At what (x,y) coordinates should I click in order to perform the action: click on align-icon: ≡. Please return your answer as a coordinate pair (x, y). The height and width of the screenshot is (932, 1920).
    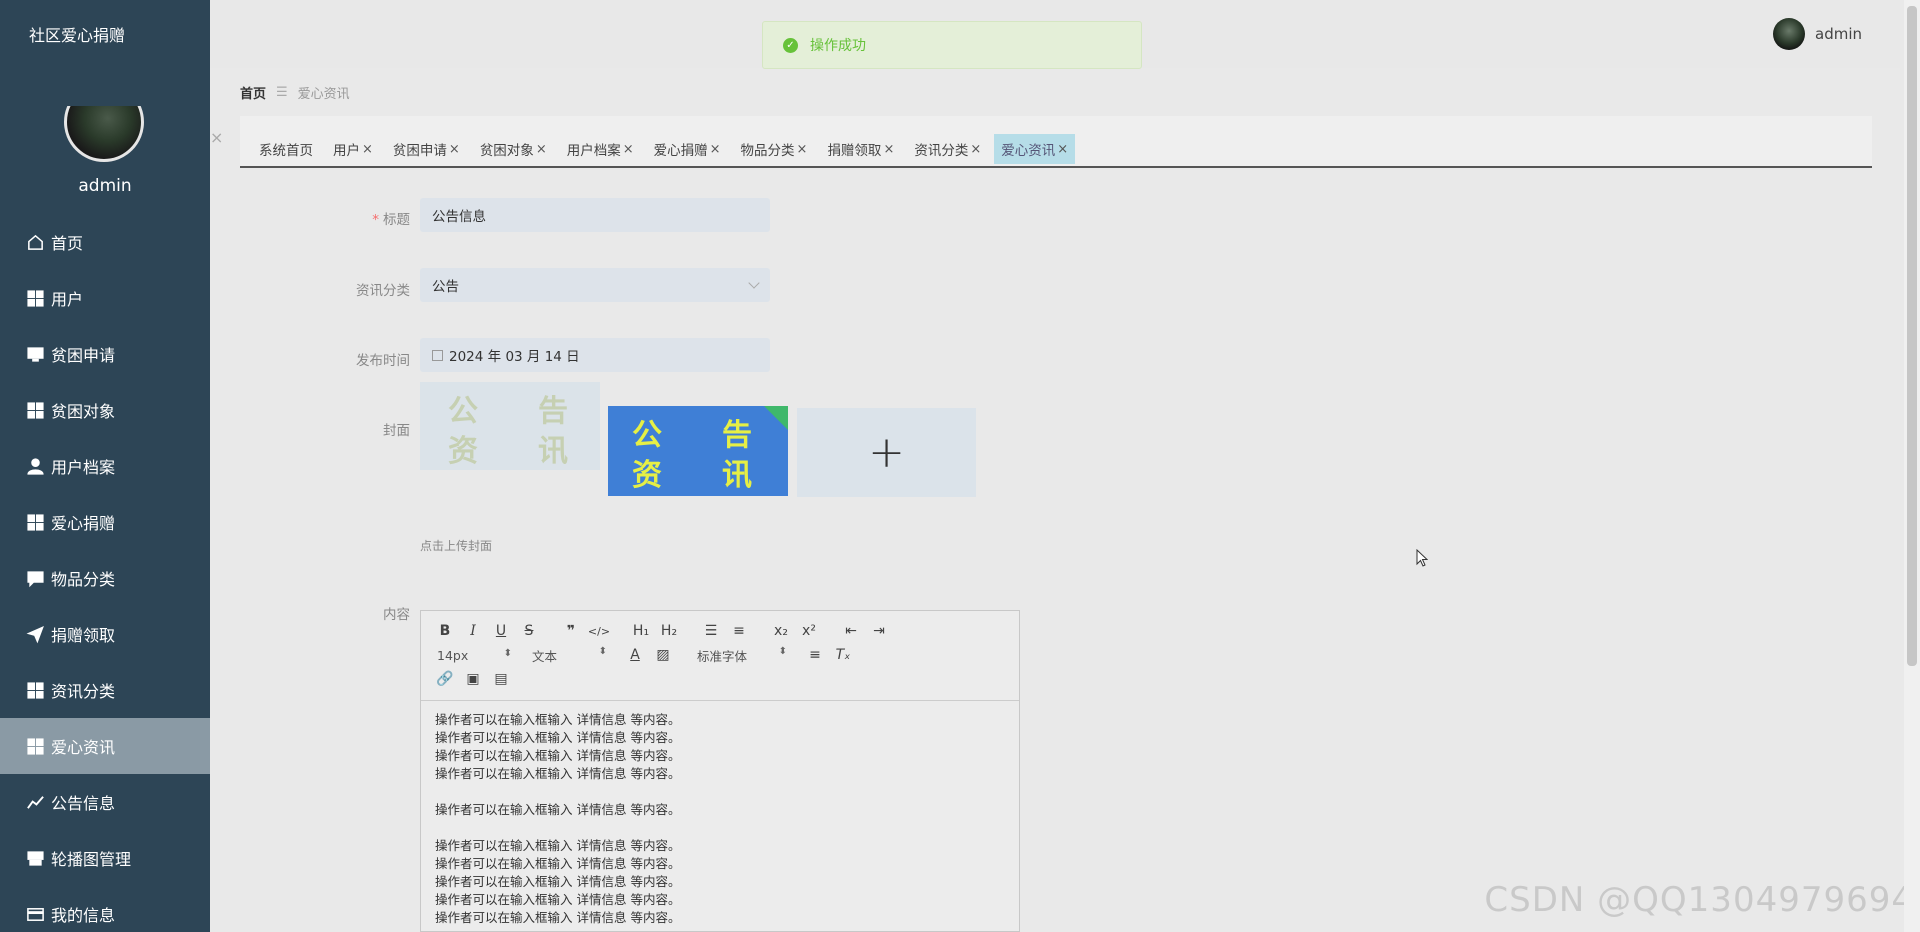
    Looking at the image, I should click on (815, 655).